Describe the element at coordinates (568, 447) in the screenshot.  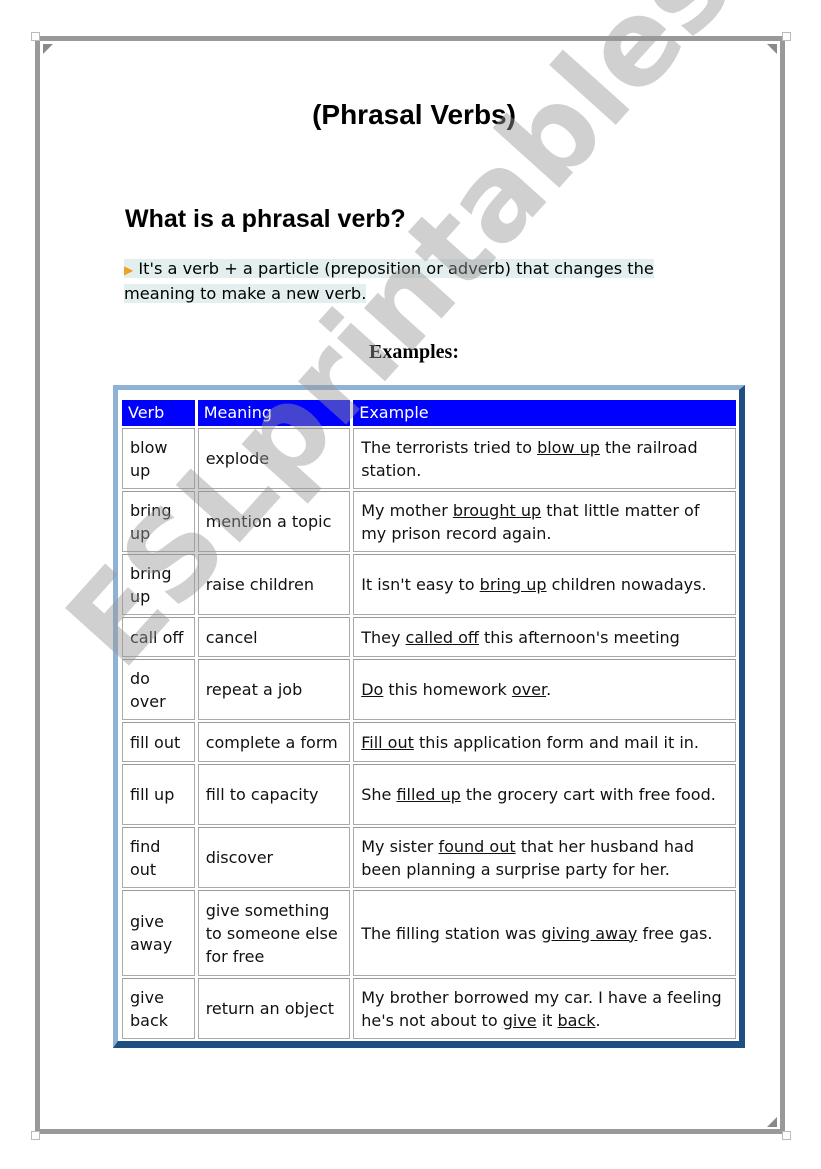
I see `phrasal-verb-highlight: blow up` at that location.